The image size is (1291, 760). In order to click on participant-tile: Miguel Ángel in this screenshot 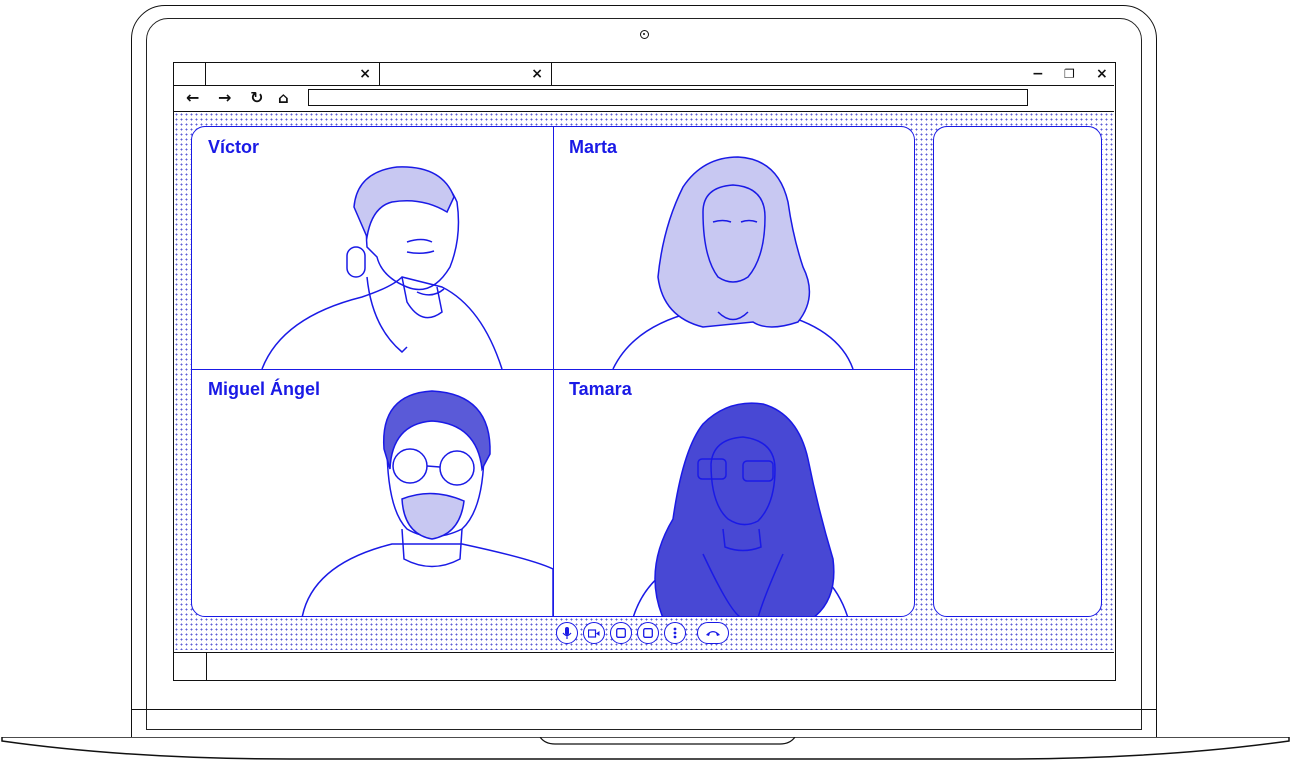, I will do `click(372, 492)`.